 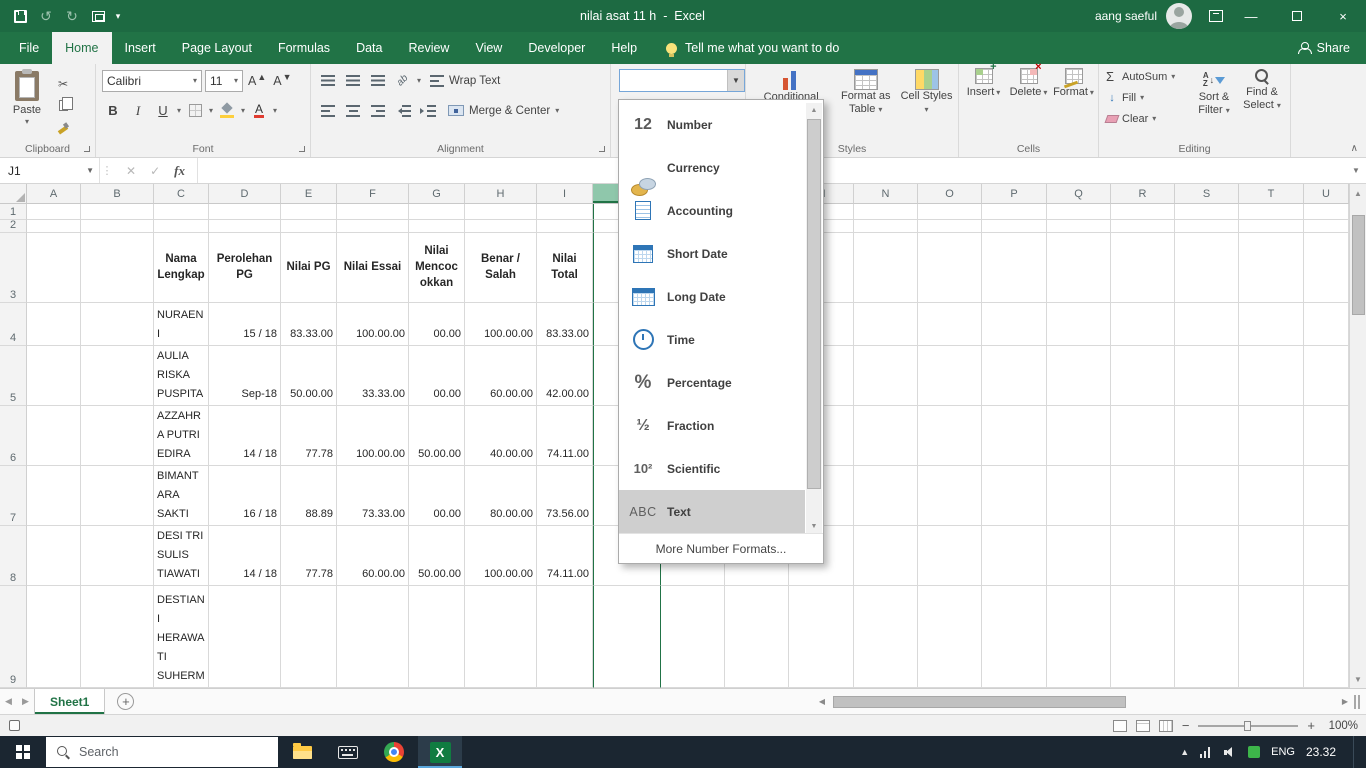 What do you see at coordinates (1184, 752) in the screenshot?
I see `hidden-icons-chevron: ▲` at bounding box center [1184, 752].